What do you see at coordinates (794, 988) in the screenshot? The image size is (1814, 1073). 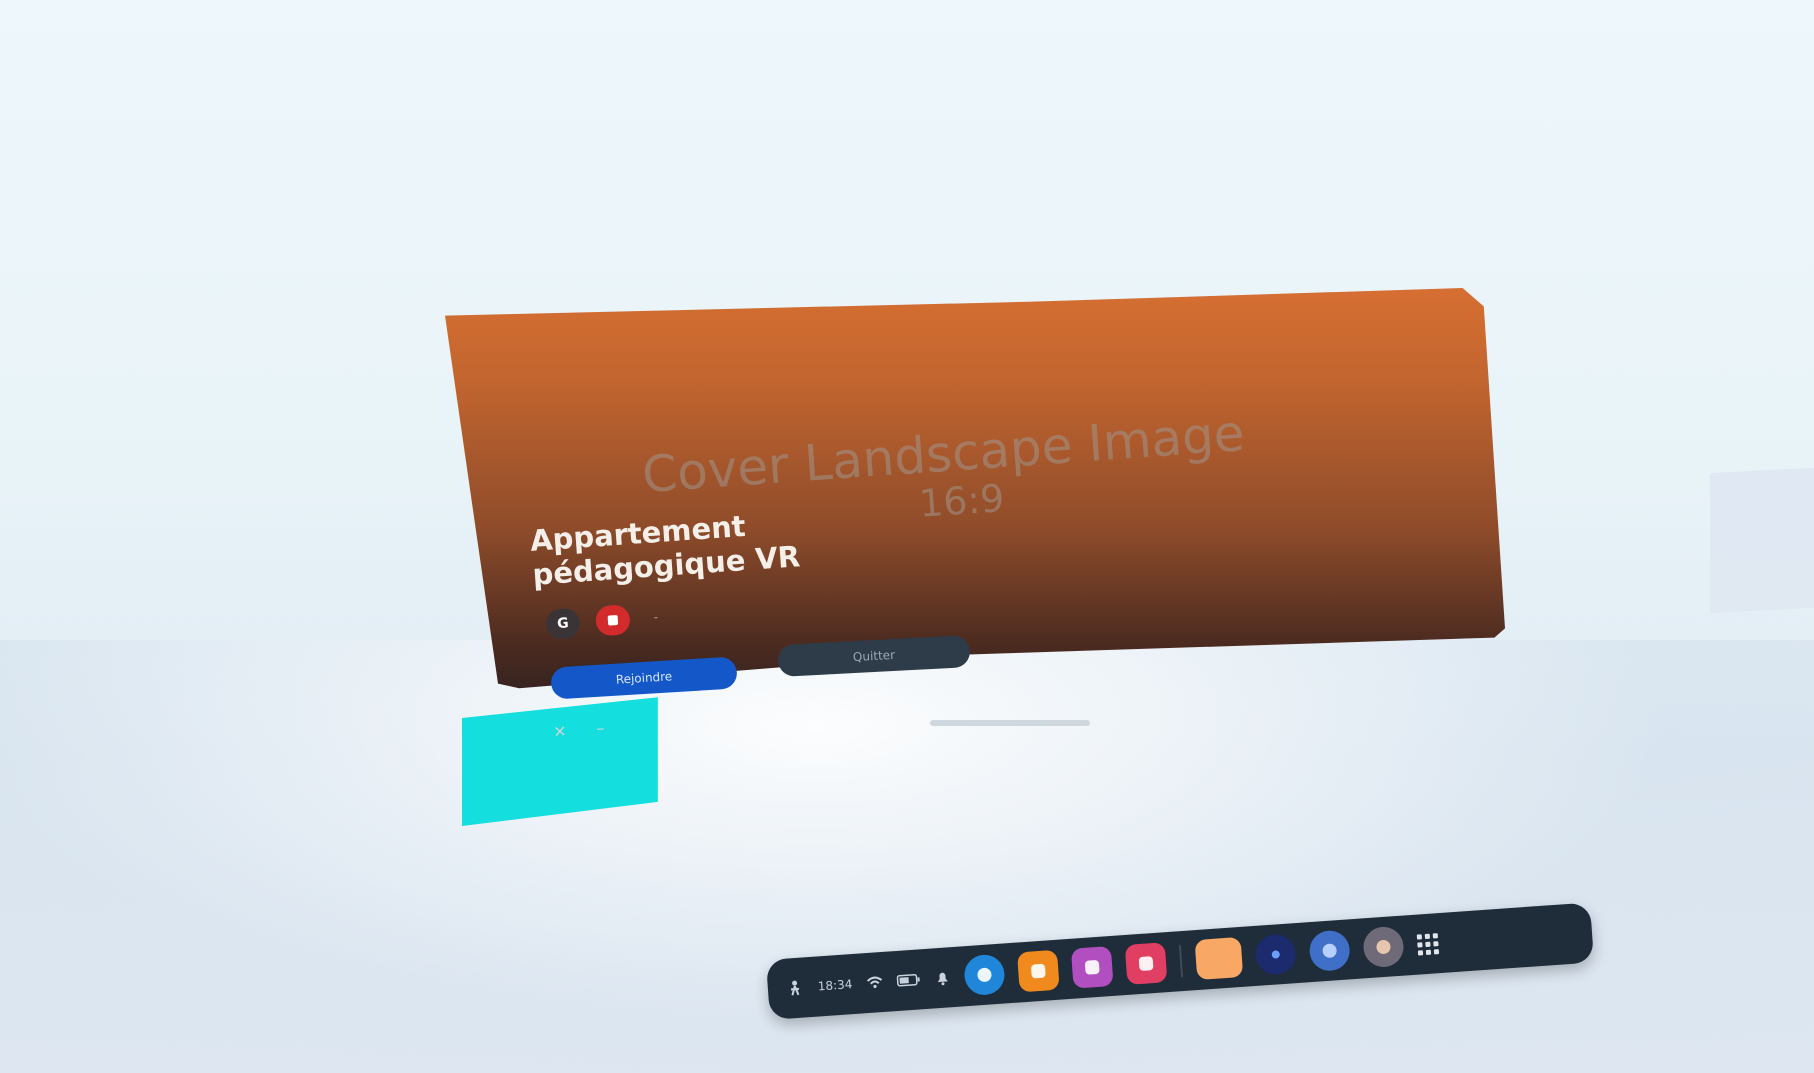 I see `person-icon` at bounding box center [794, 988].